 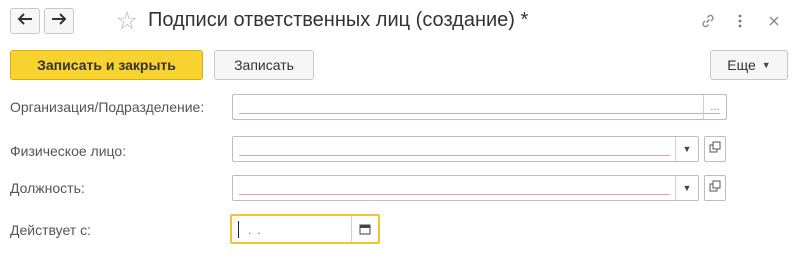 What do you see at coordinates (107, 107) in the screenshot?
I see `organization-label: Организация/Подразделение:` at bounding box center [107, 107].